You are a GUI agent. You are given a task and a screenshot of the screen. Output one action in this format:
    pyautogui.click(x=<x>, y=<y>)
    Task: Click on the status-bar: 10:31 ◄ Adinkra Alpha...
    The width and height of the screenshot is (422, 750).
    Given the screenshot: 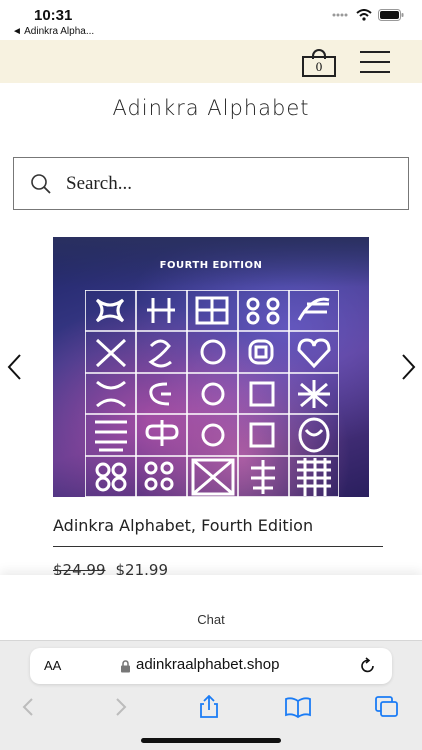 What is the action you would take?
    pyautogui.click(x=211, y=20)
    